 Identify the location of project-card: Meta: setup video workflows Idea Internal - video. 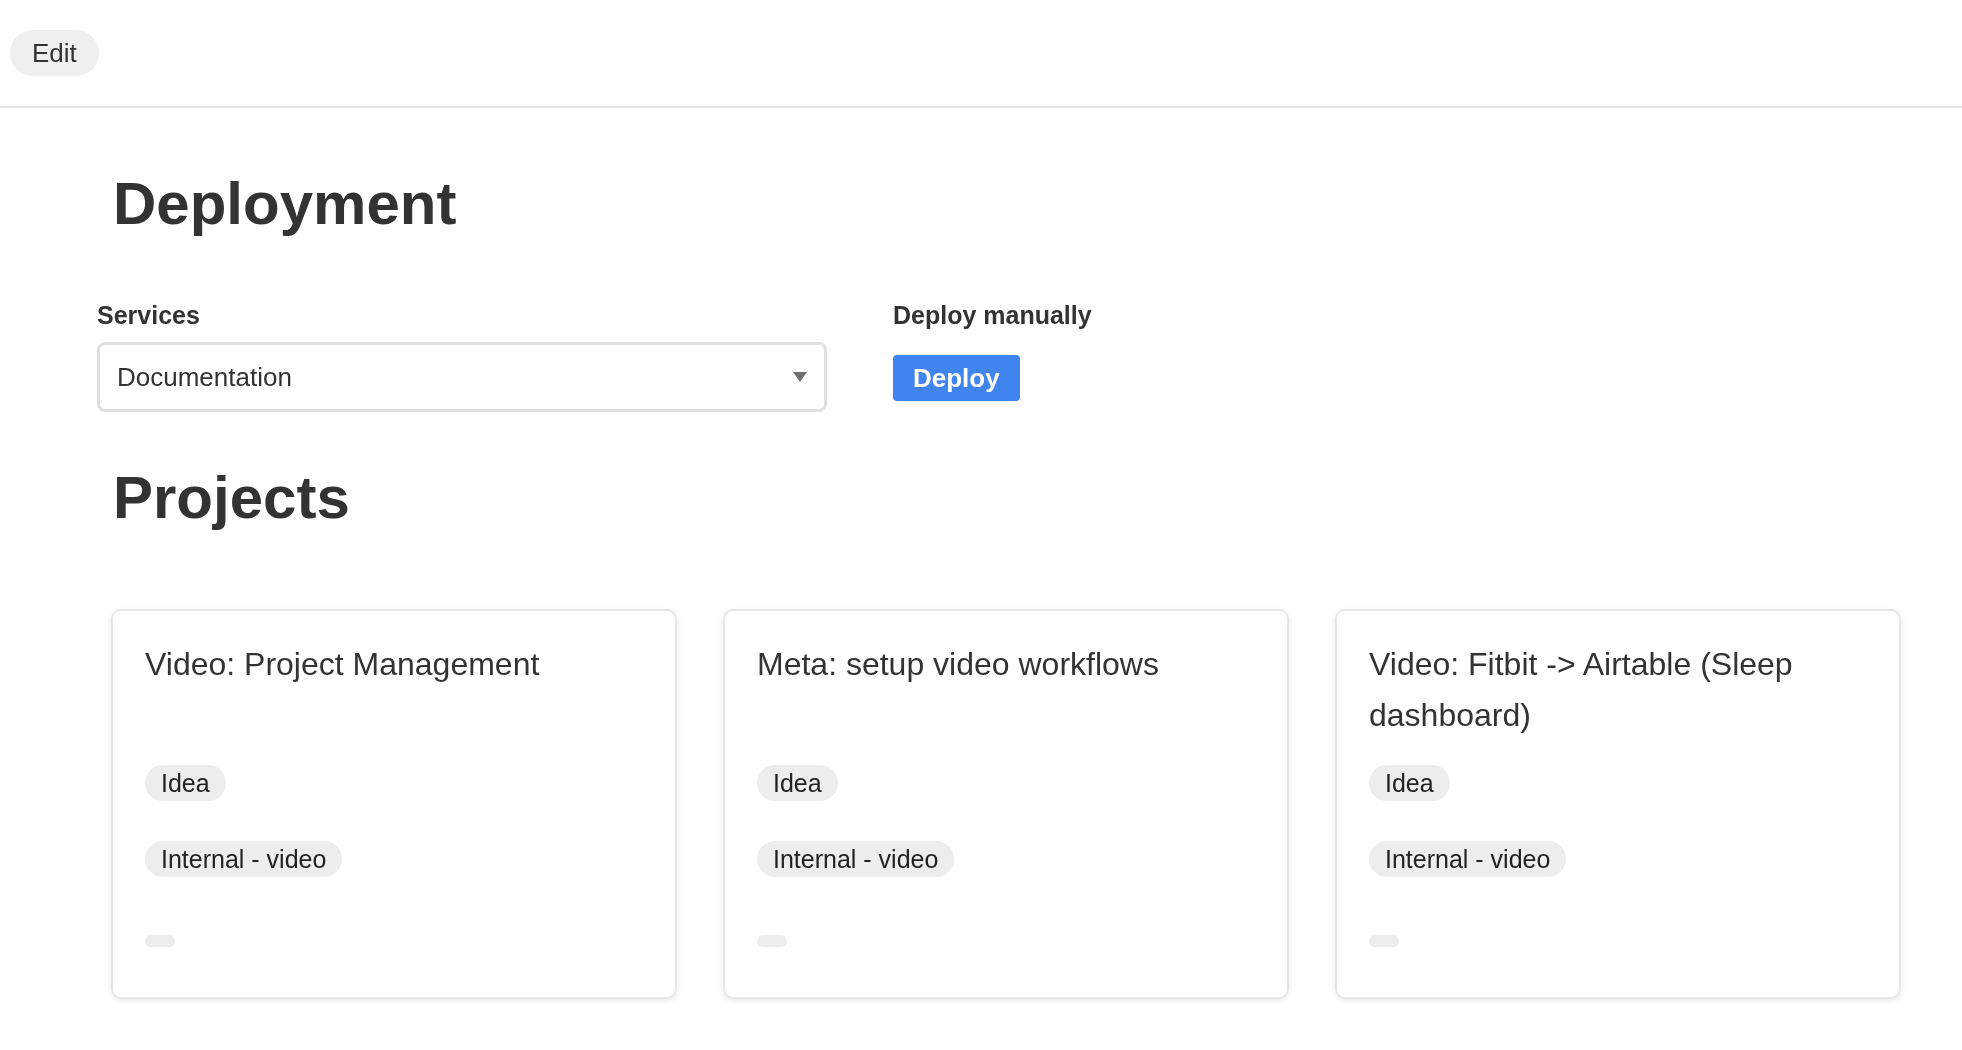
(1006, 804).